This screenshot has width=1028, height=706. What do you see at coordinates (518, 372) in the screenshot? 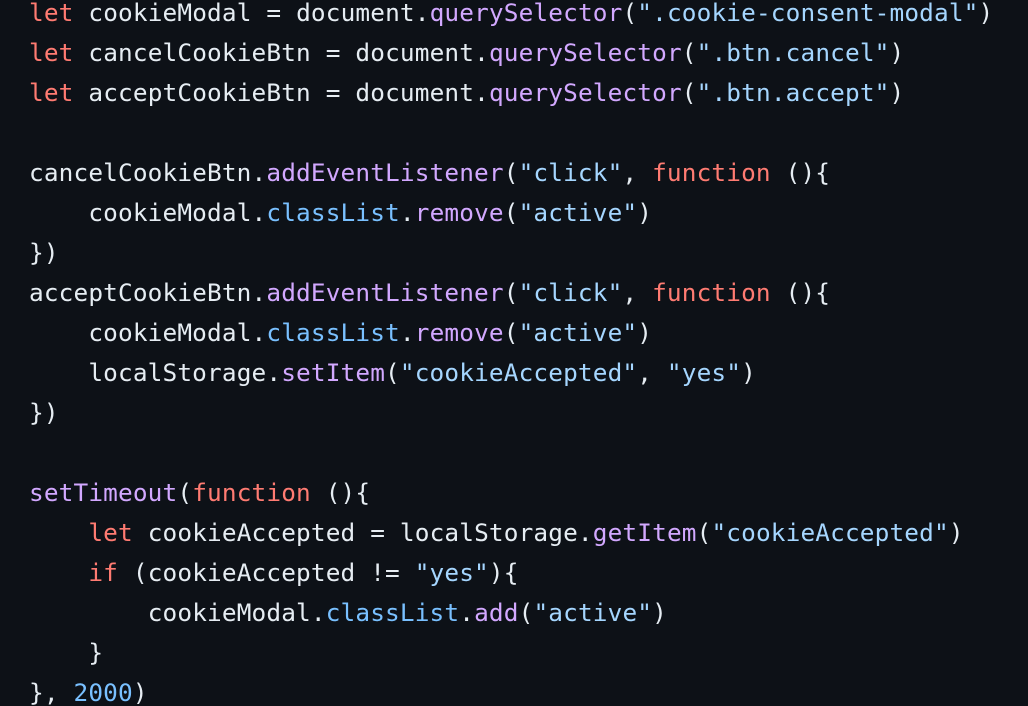
I see `string-literal-token: "cookieAccepted"` at bounding box center [518, 372].